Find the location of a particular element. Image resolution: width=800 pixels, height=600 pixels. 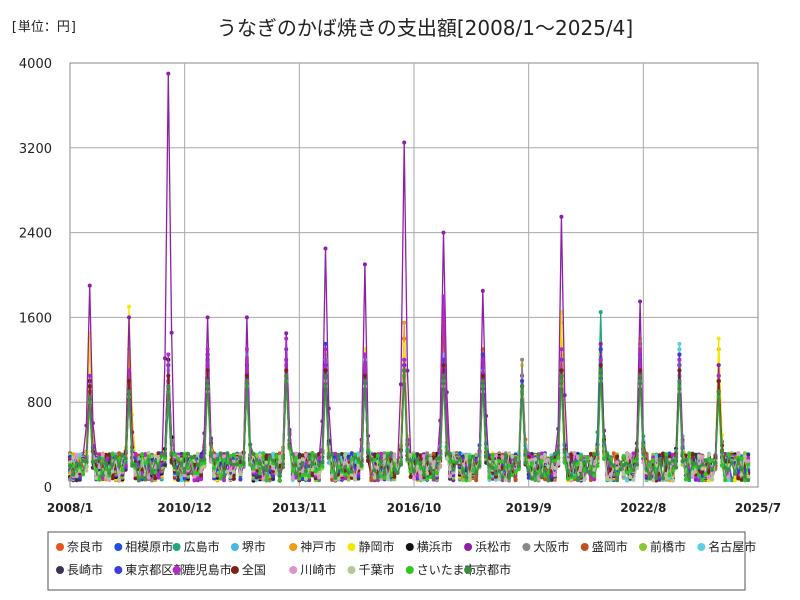

legend-label: 広島市 is located at coordinates (202, 546).